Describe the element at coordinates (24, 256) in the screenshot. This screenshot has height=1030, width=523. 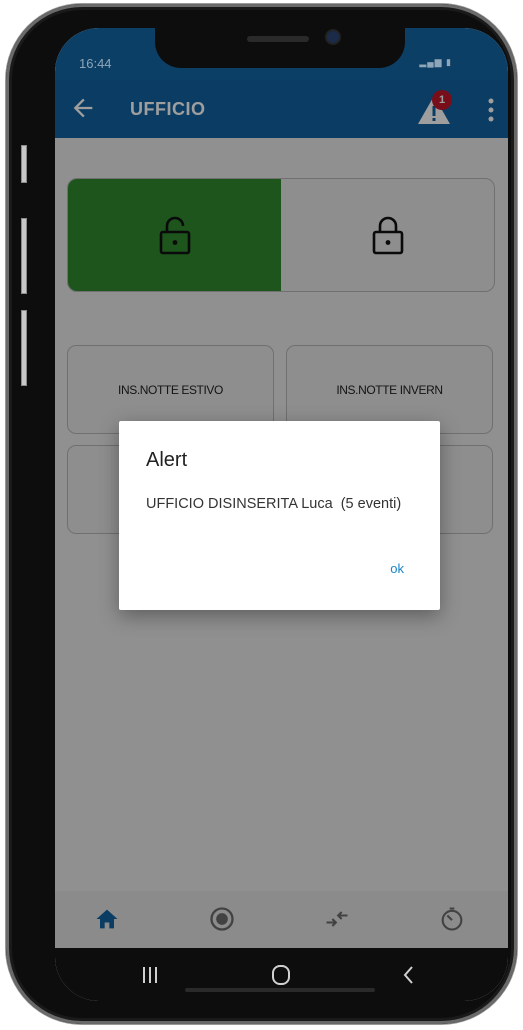
I see `phone-volume-up` at that location.